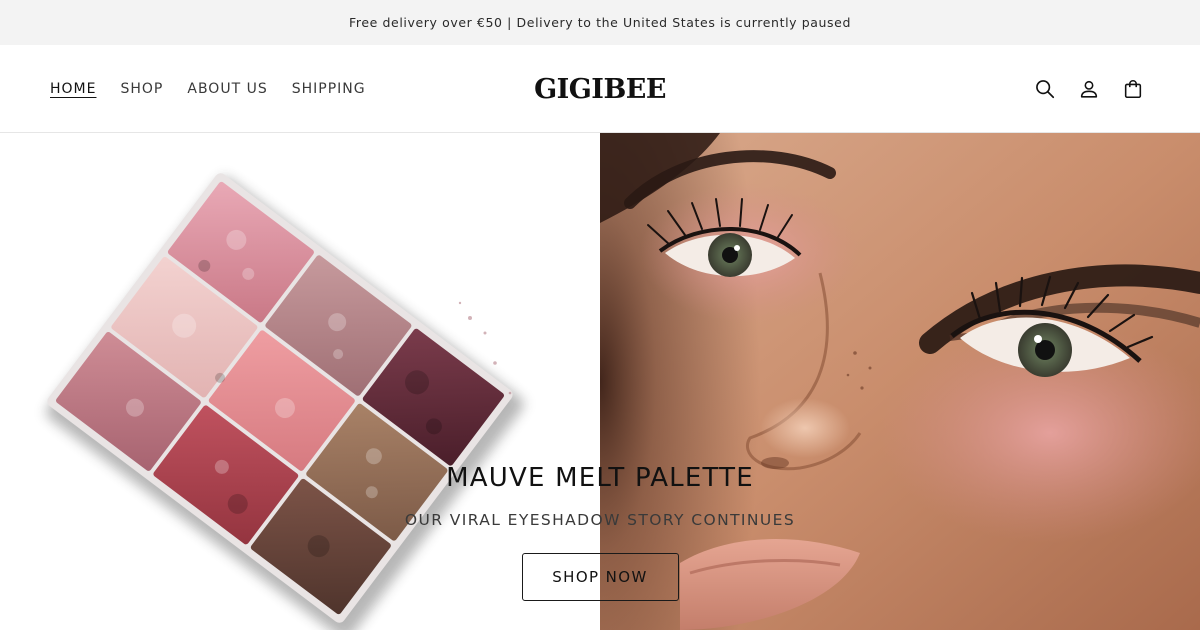  What do you see at coordinates (600, 478) in the screenshot?
I see `hero-title: MAUVE MELT PALETTE` at bounding box center [600, 478].